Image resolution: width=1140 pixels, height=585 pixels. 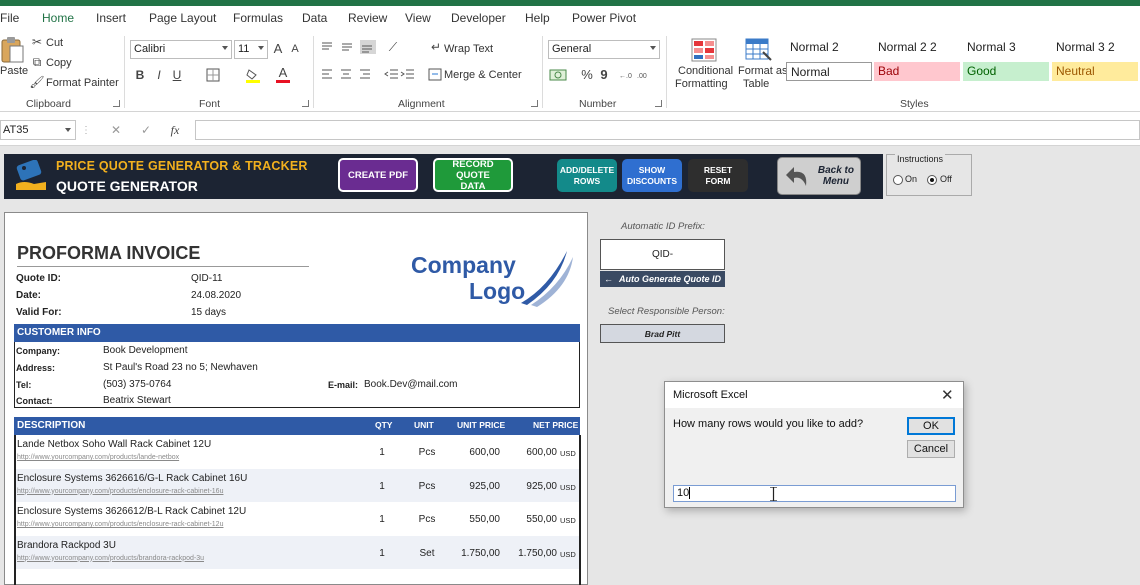 What do you see at coordinates (278, 48) in the screenshot?
I see `grow-font-button: A` at bounding box center [278, 48].